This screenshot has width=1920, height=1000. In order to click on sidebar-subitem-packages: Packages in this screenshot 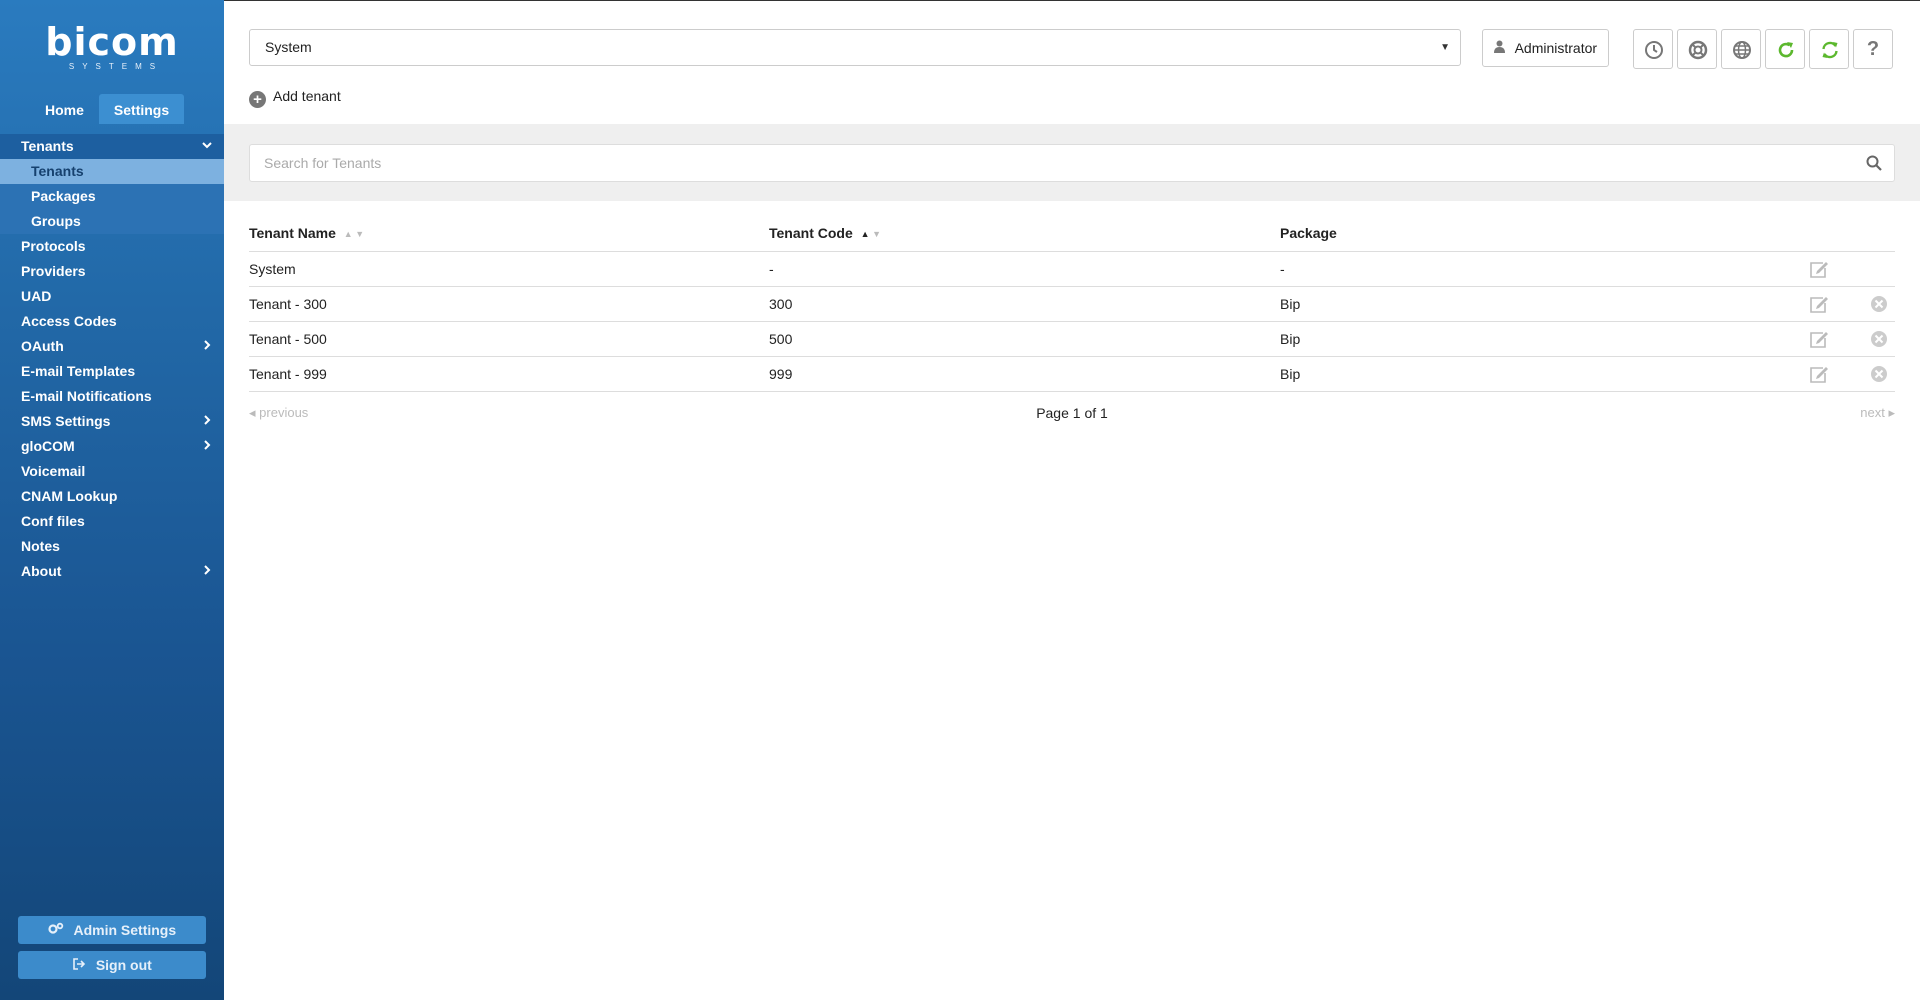, I will do `click(112, 196)`.